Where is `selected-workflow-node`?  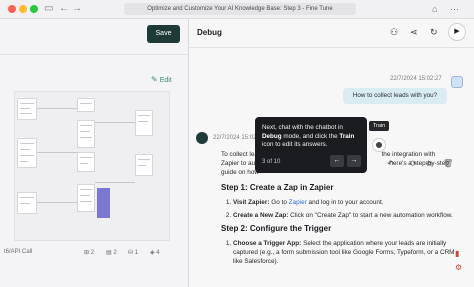
selected-workflow-node is located at coordinates (103, 203).